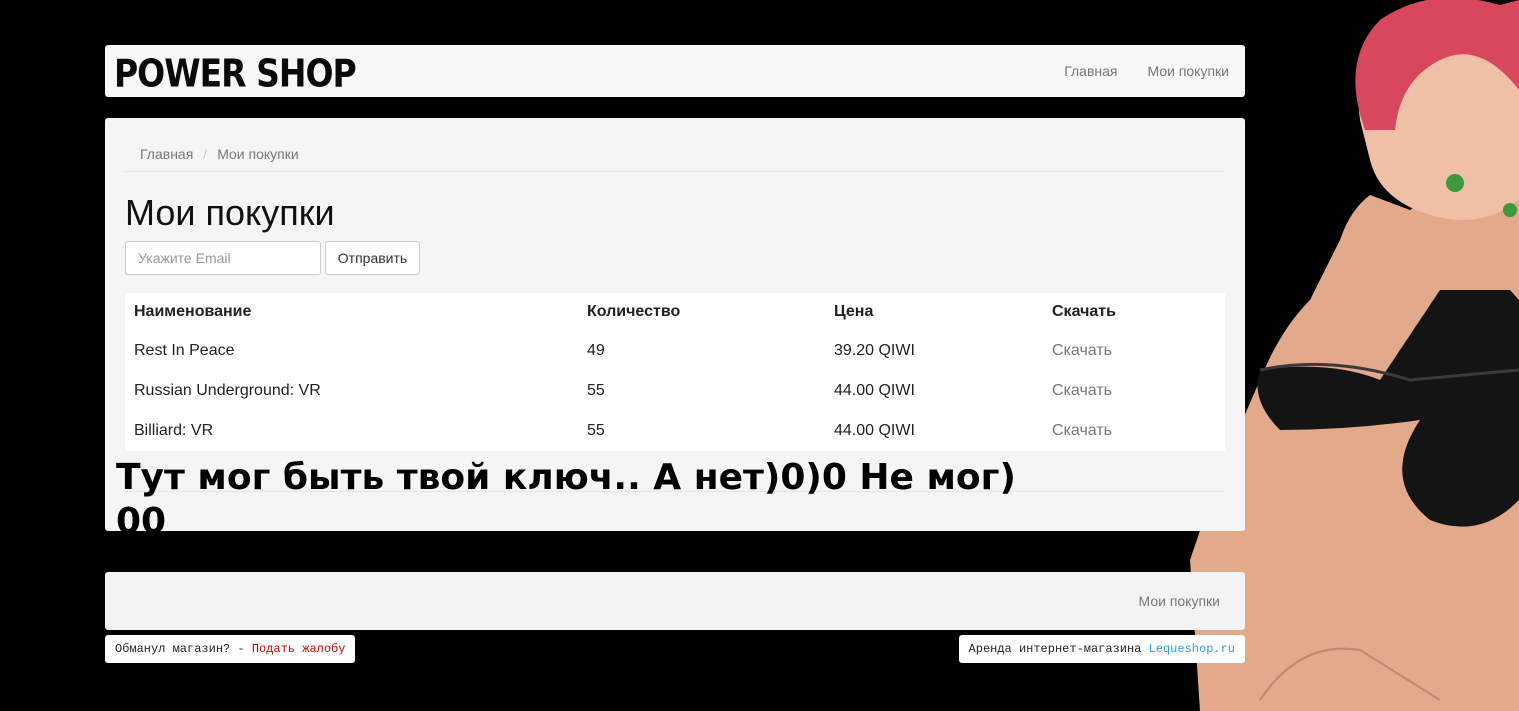 Image resolution: width=1519 pixels, height=711 pixels. I want to click on brand-logo: POWER SHOP, so click(235, 73).